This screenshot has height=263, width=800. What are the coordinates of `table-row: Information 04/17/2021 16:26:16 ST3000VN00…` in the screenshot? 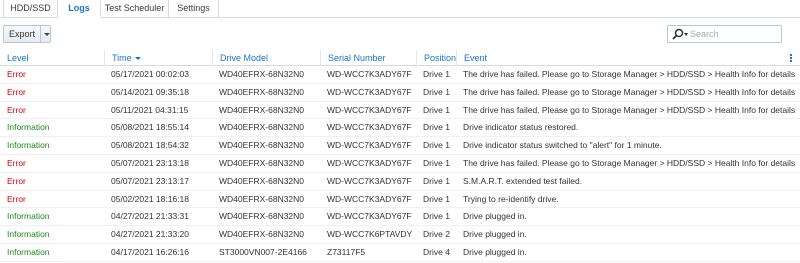 It's located at (400, 253).